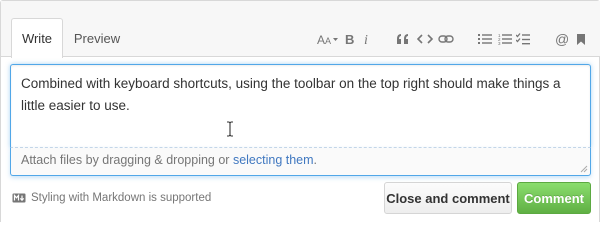 The image size is (600, 240). What do you see at coordinates (554, 198) in the screenshot?
I see `comment-button: Comment` at bounding box center [554, 198].